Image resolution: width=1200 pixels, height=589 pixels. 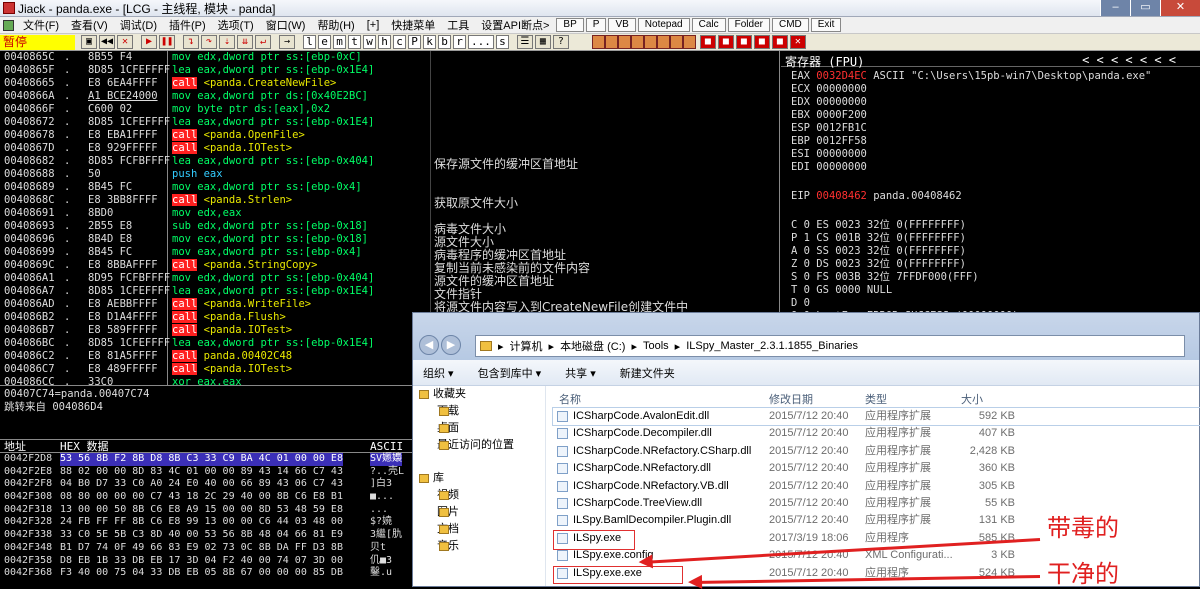 What do you see at coordinates (236, 25) in the screenshot?
I see `menu-options: 选项(T)` at bounding box center [236, 25].